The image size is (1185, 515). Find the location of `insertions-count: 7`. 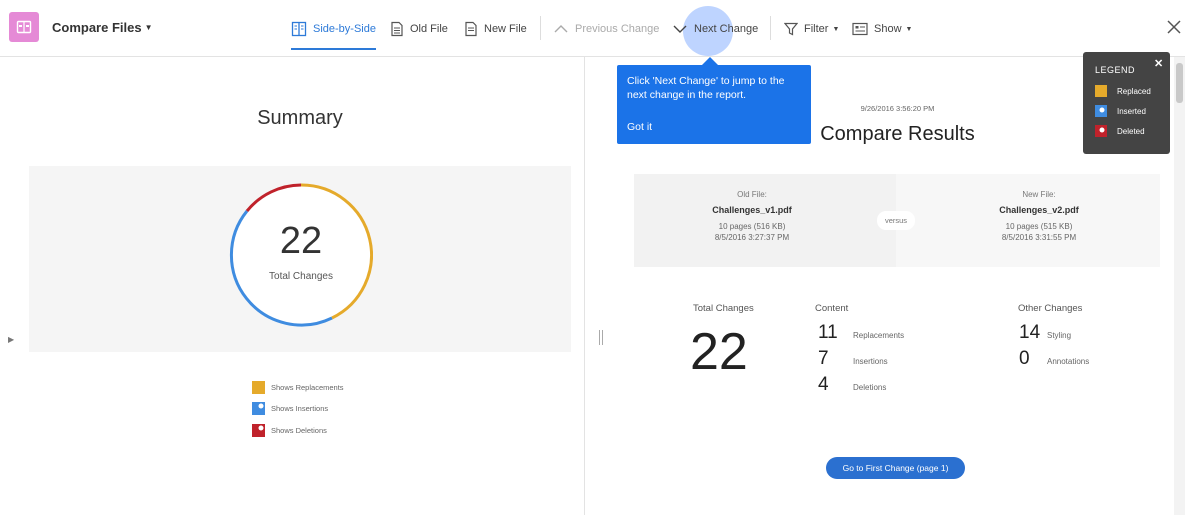

insertions-count: 7 is located at coordinates (823, 358).